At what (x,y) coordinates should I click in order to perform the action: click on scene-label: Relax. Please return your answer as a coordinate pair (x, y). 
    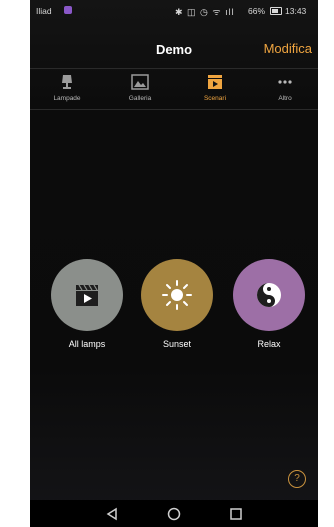
    Looking at the image, I should click on (269, 344).